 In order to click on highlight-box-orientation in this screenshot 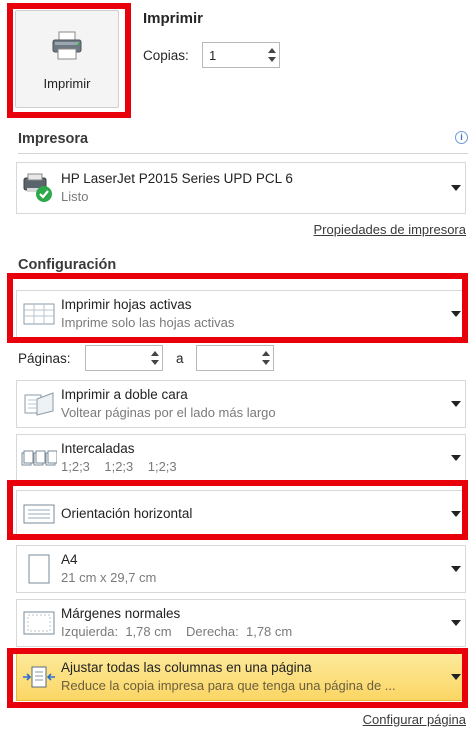, I will do `click(237, 510)`.